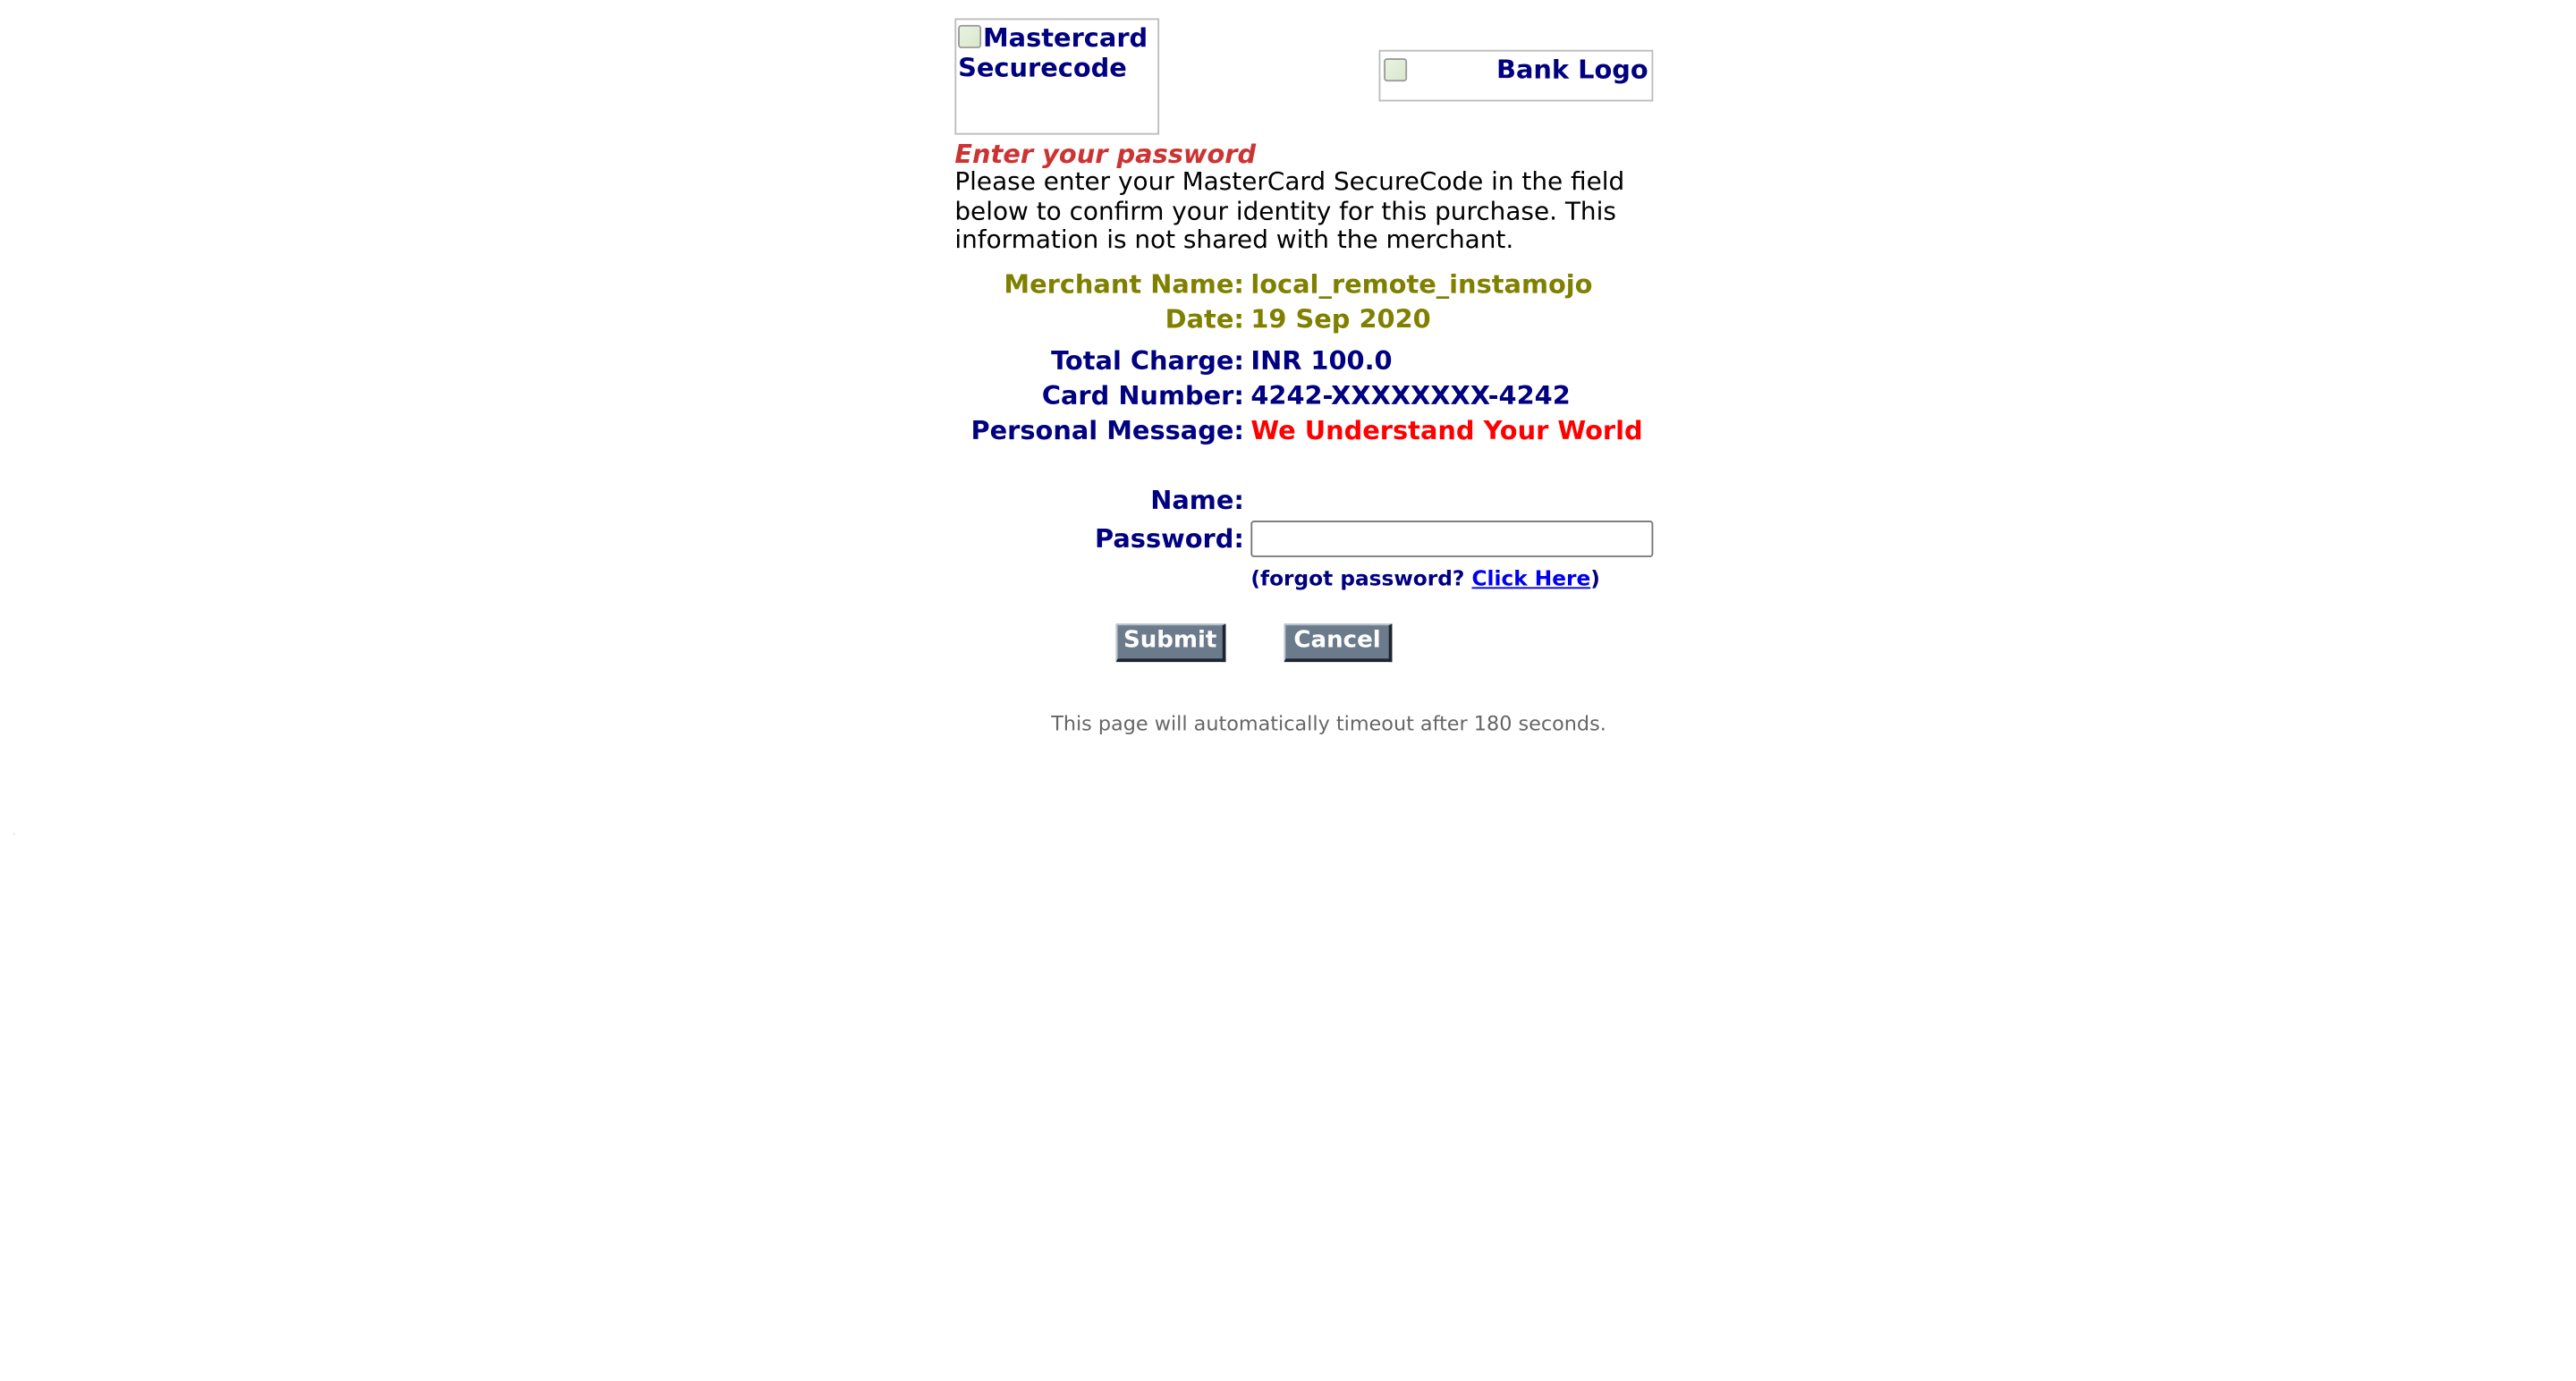  What do you see at coordinates (1572, 70) in the screenshot?
I see `bank-logo-alt-text: Bank Logo` at bounding box center [1572, 70].